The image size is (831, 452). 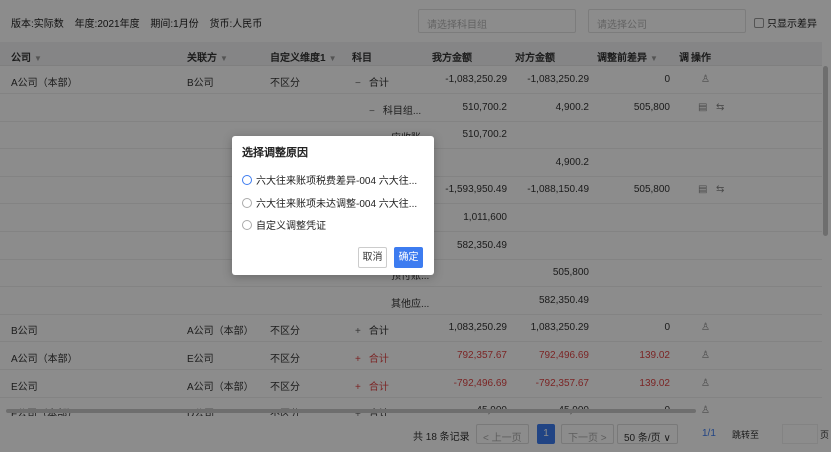 I want to click on confirm-button: 确定, so click(x=408, y=257).